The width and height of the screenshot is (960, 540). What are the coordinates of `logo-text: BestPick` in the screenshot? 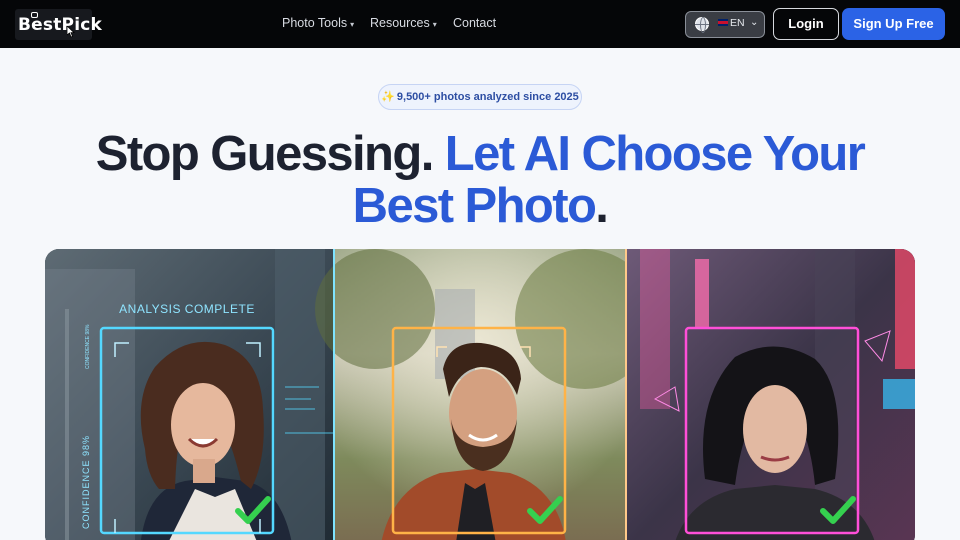 It's located at (60, 25).